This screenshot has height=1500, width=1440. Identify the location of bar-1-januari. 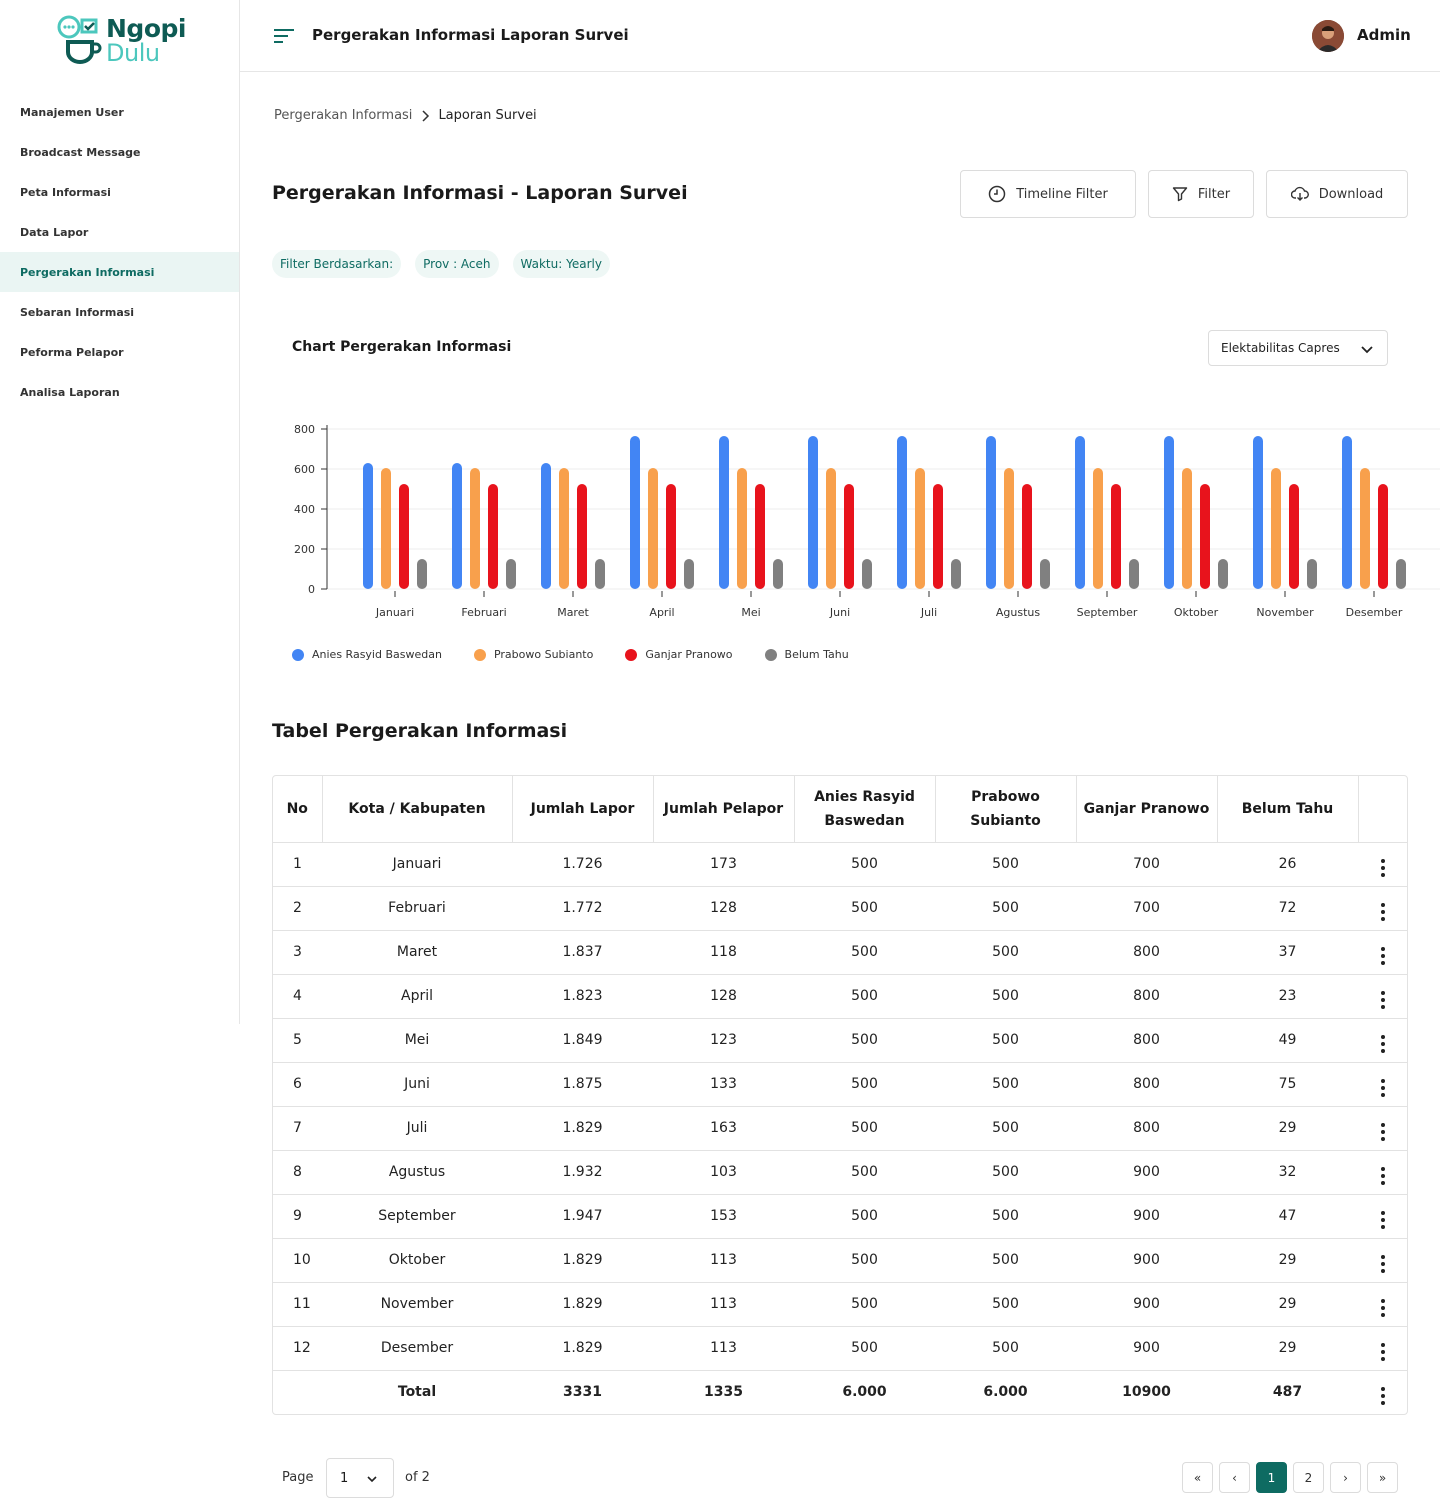
(368, 526).